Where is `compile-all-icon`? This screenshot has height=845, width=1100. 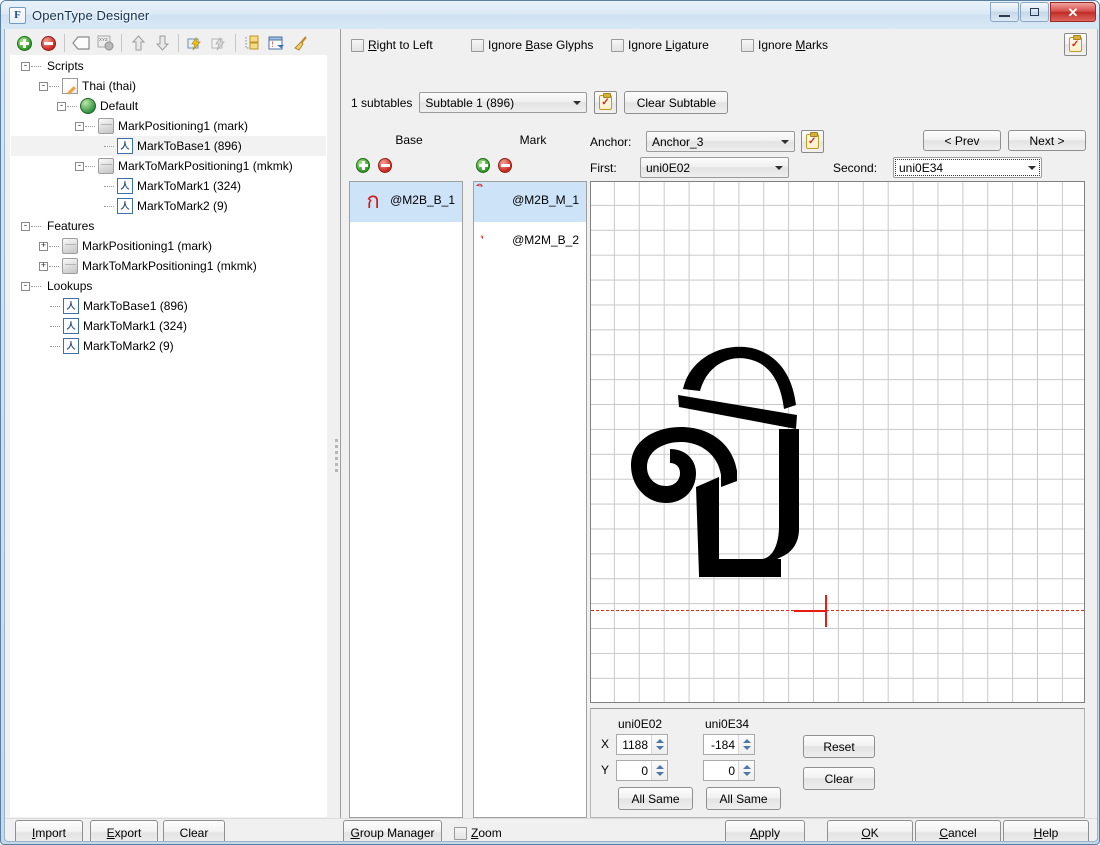
compile-all-icon is located at coordinates (219, 43).